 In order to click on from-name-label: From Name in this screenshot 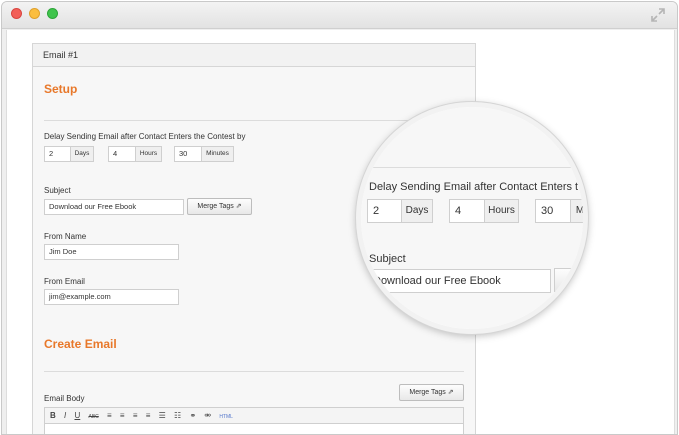, I will do `click(65, 236)`.